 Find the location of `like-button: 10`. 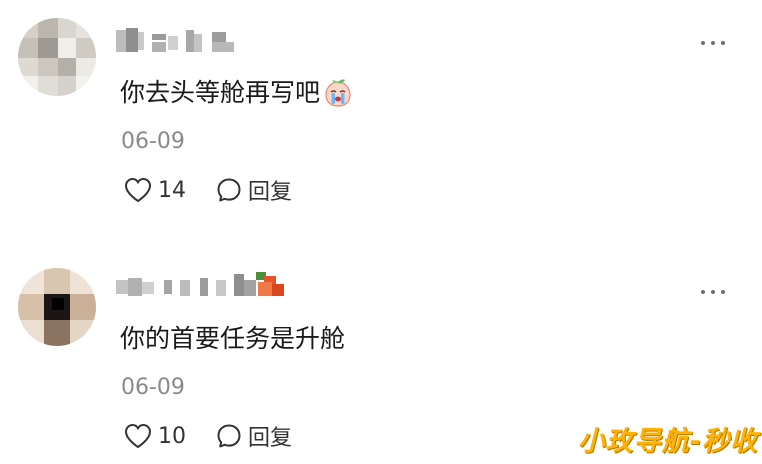

like-button: 10 is located at coordinates (170, 436).